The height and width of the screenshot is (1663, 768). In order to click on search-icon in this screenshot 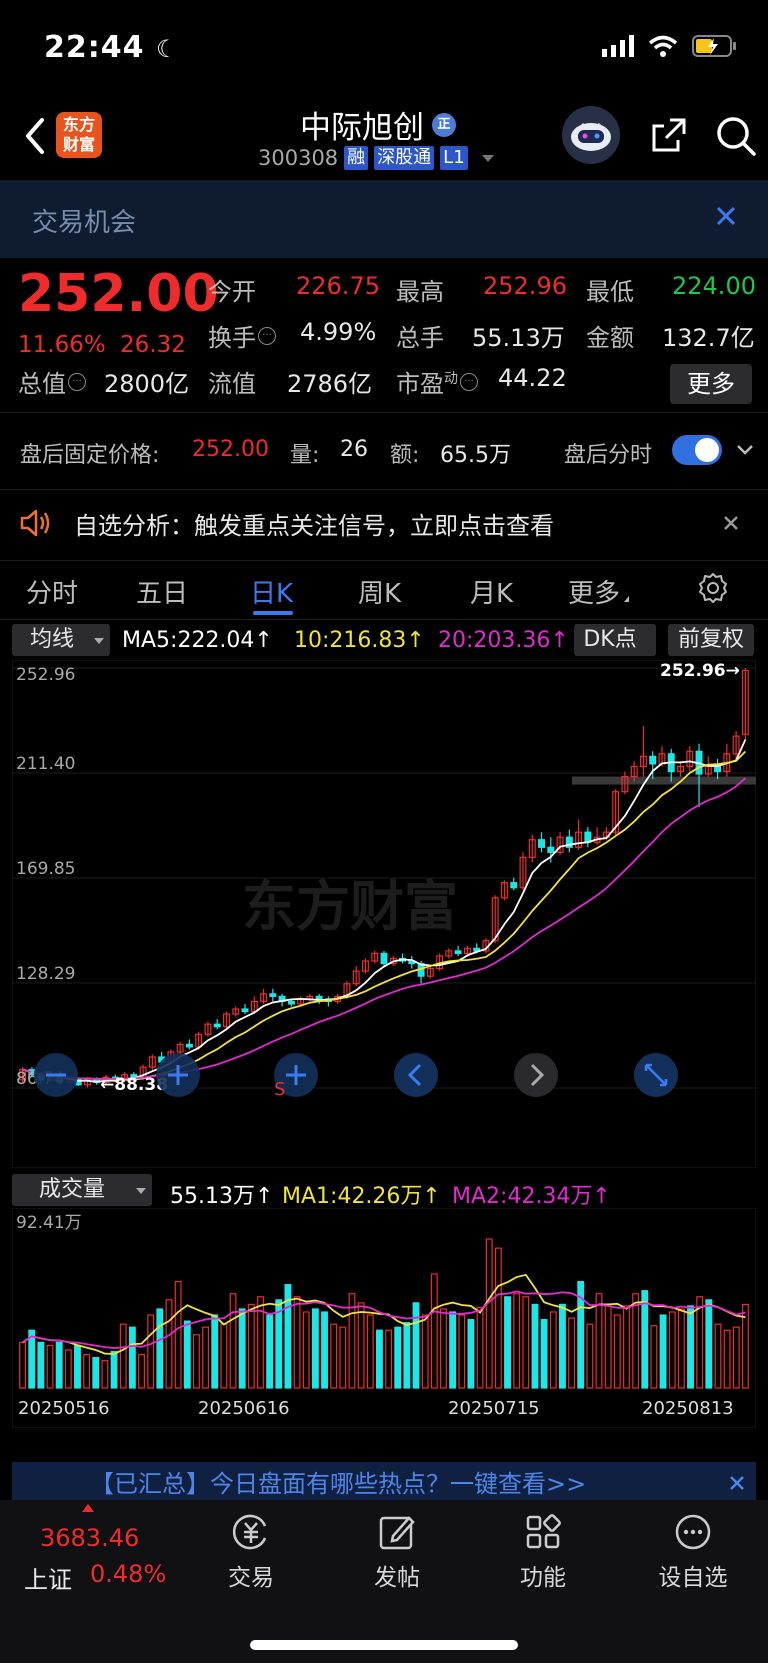, I will do `click(736, 136)`.